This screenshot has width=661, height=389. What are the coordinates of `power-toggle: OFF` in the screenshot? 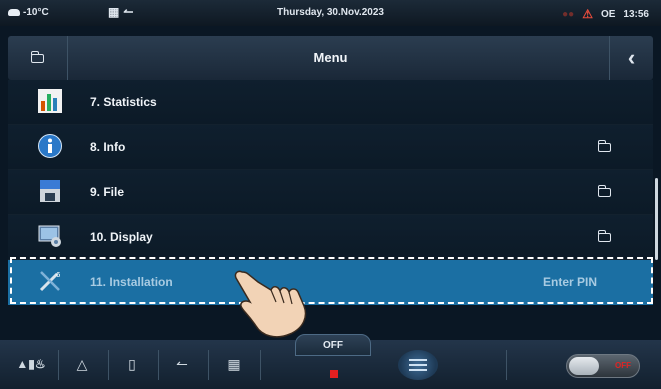 It's located at (603, 366).